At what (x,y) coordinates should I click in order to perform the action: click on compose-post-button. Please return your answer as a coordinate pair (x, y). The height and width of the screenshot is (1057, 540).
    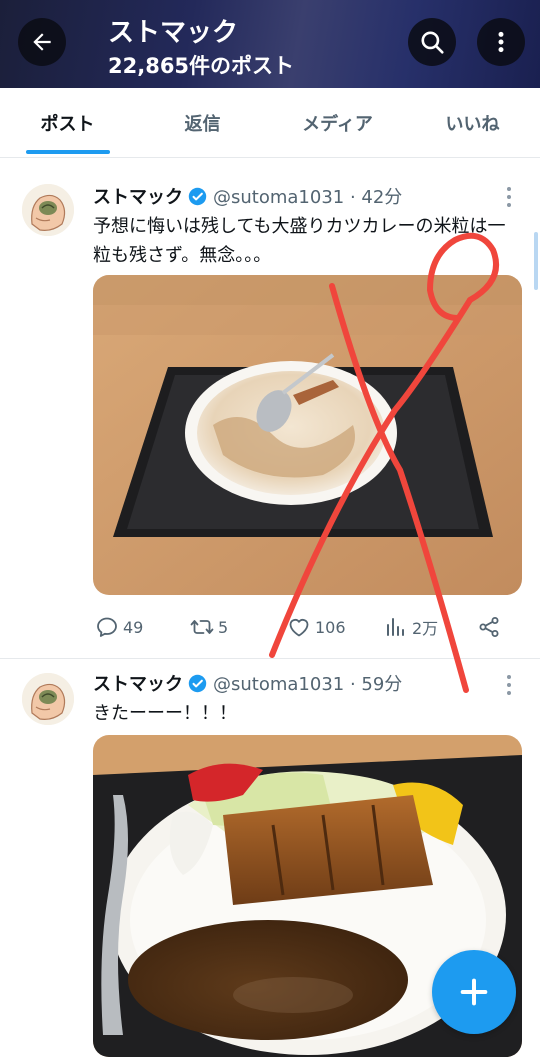
    Looking at the image, I should click on (474, 992).